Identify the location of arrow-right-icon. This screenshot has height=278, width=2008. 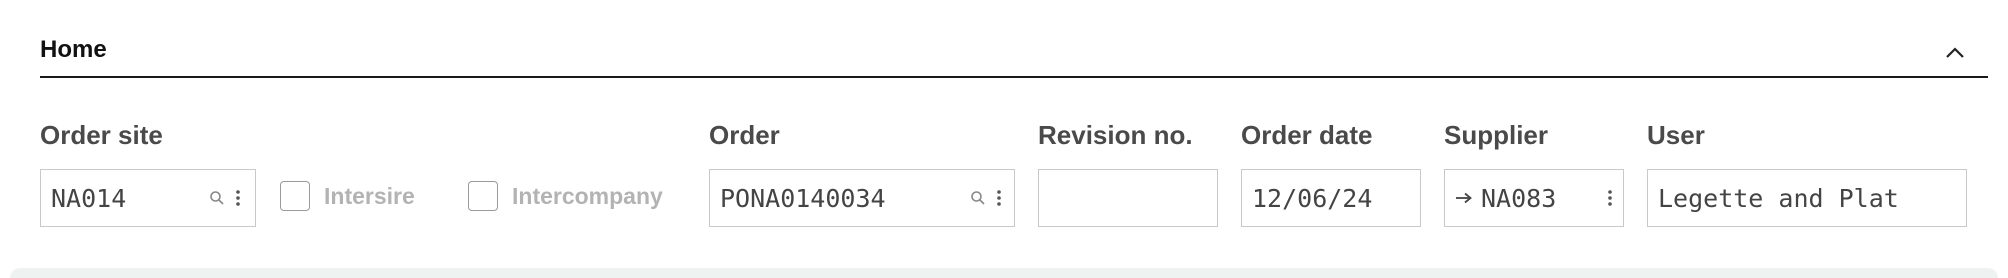
(1464, 198).